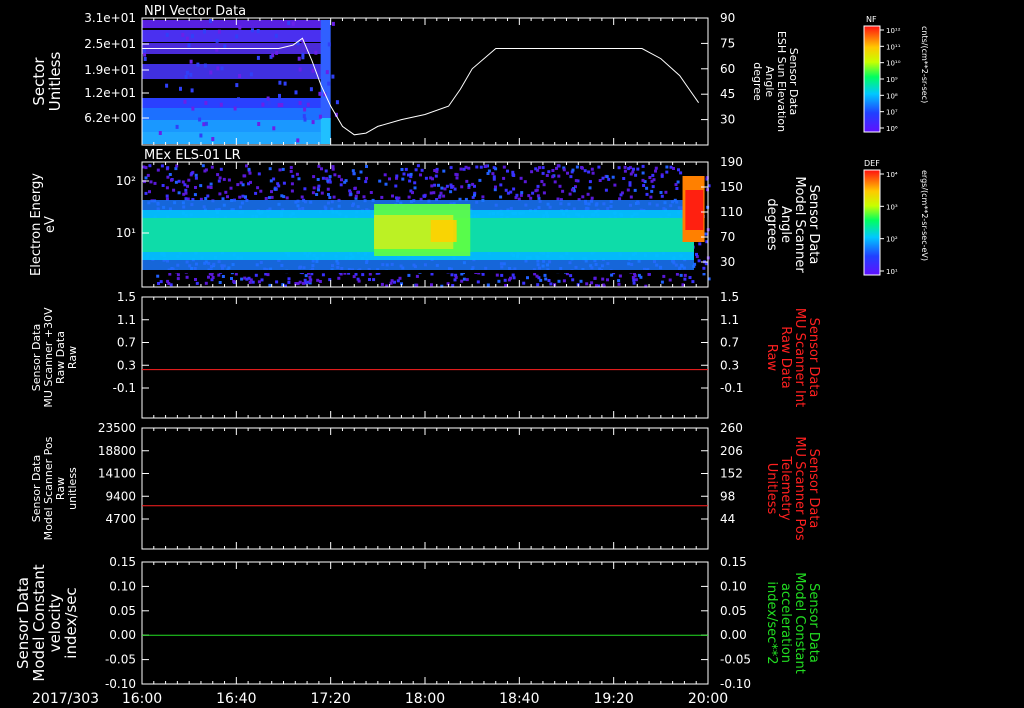  I want to click on x-tick-label: 18:40, so click(519, 699).